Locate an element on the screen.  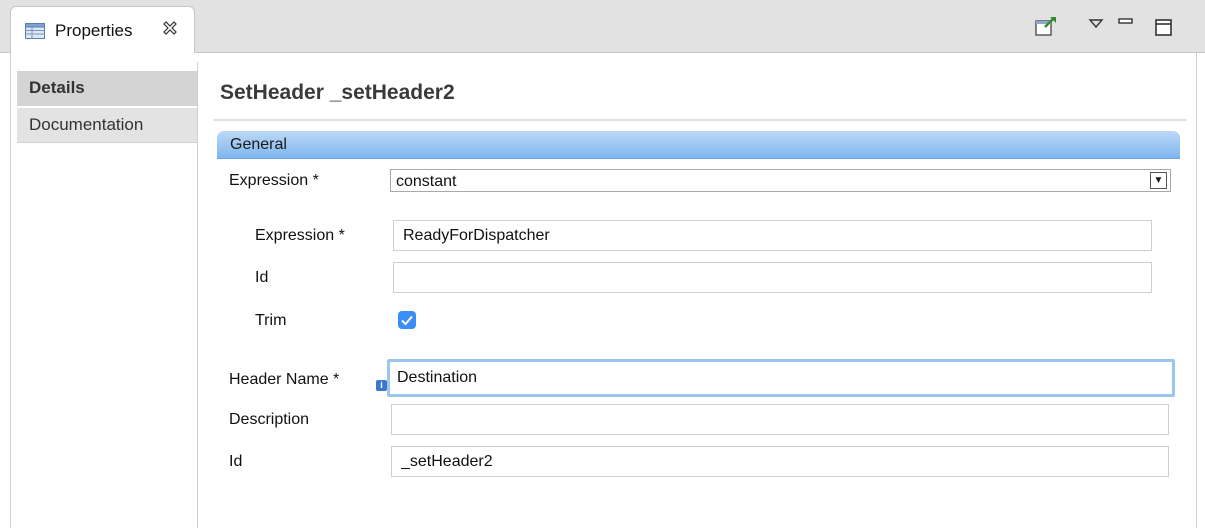
description-label: Description is located at coordinates (269, 419).